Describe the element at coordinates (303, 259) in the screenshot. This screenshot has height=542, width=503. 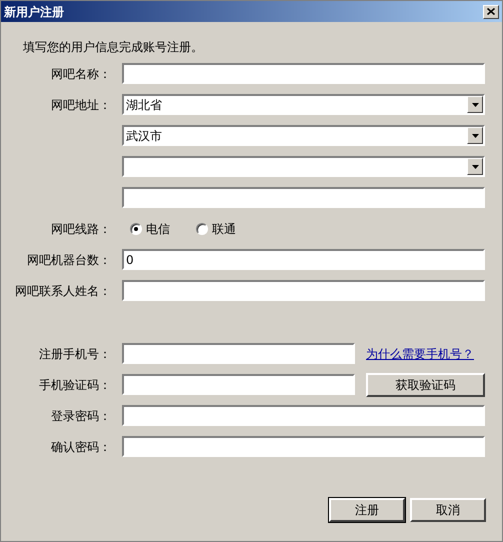
I see `input-field: 0` at that location.